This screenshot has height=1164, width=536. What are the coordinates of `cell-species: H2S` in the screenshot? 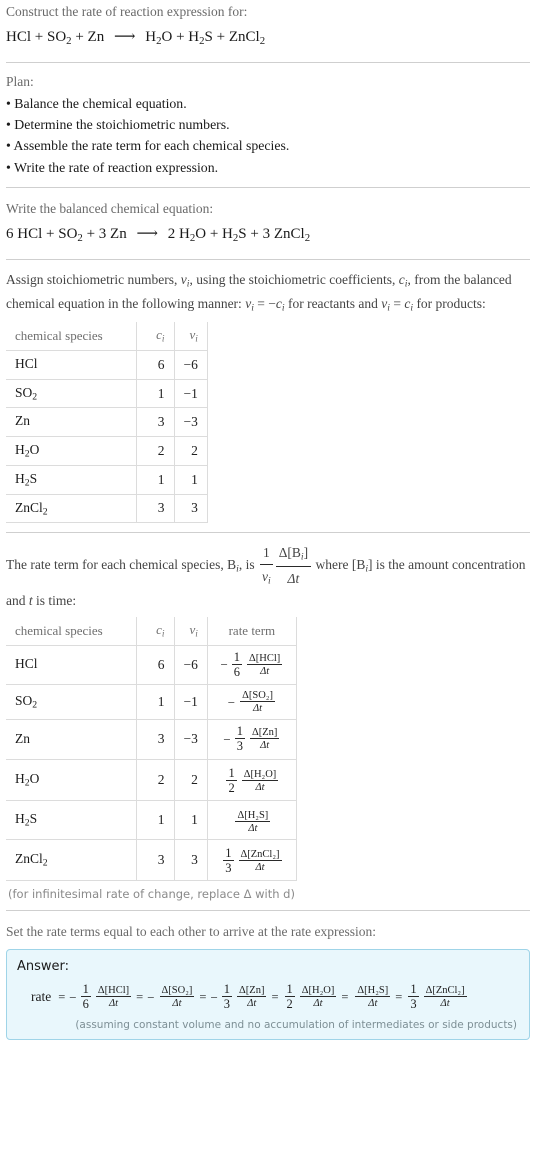 It's located at (71, 479).